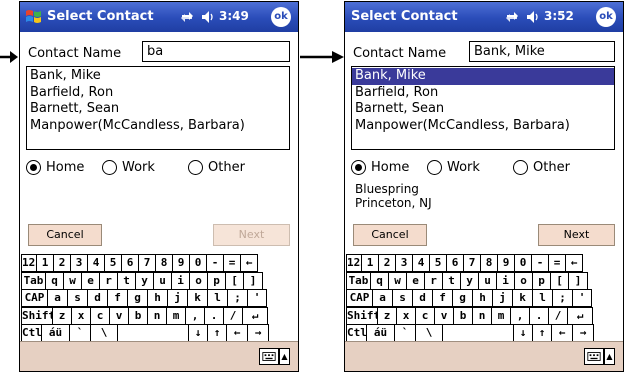 The width and height of the screenshot is (625, 373). I want to click on key-n: n, so click(157, 315).